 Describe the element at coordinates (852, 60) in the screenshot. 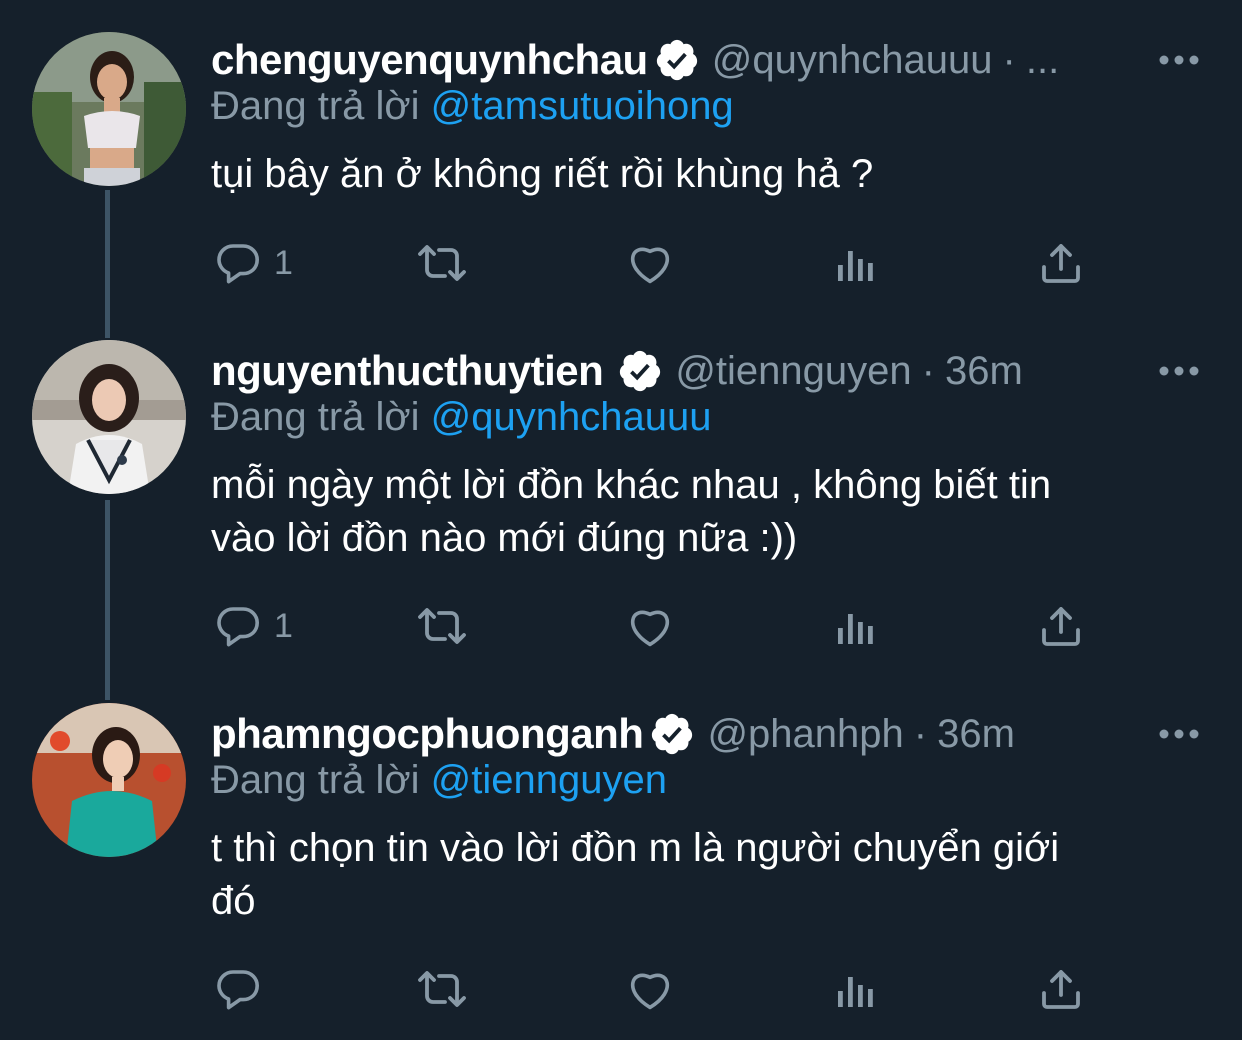

I see `user-handle: @quynhchauuu` at that location.